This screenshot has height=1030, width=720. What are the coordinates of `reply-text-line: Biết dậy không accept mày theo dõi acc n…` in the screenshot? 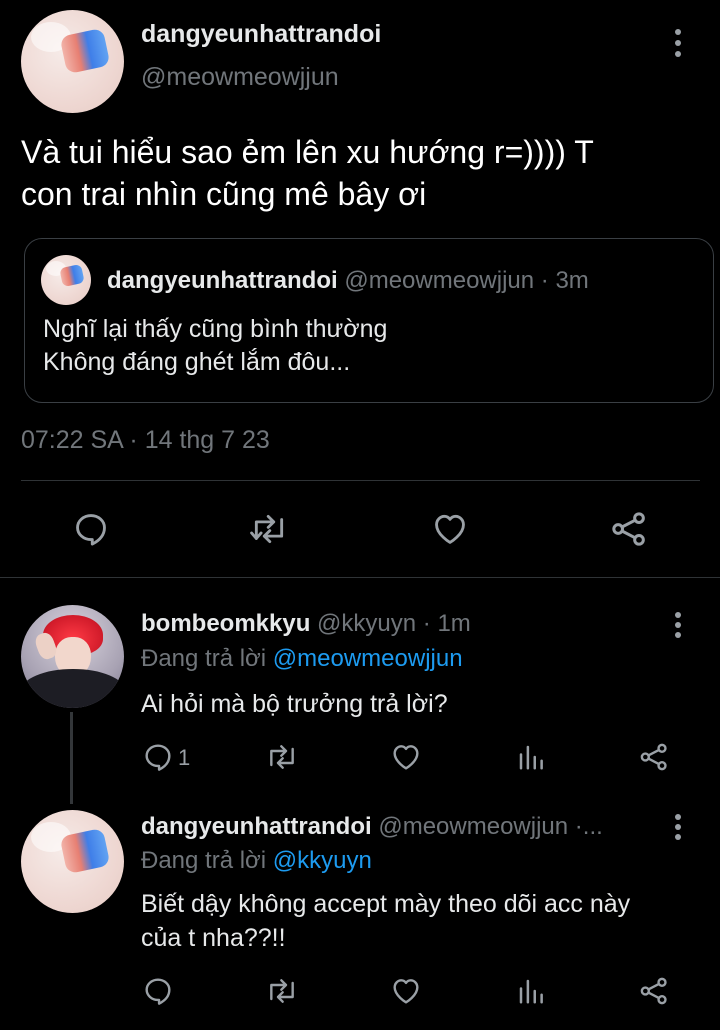 It's located at (386, 904).